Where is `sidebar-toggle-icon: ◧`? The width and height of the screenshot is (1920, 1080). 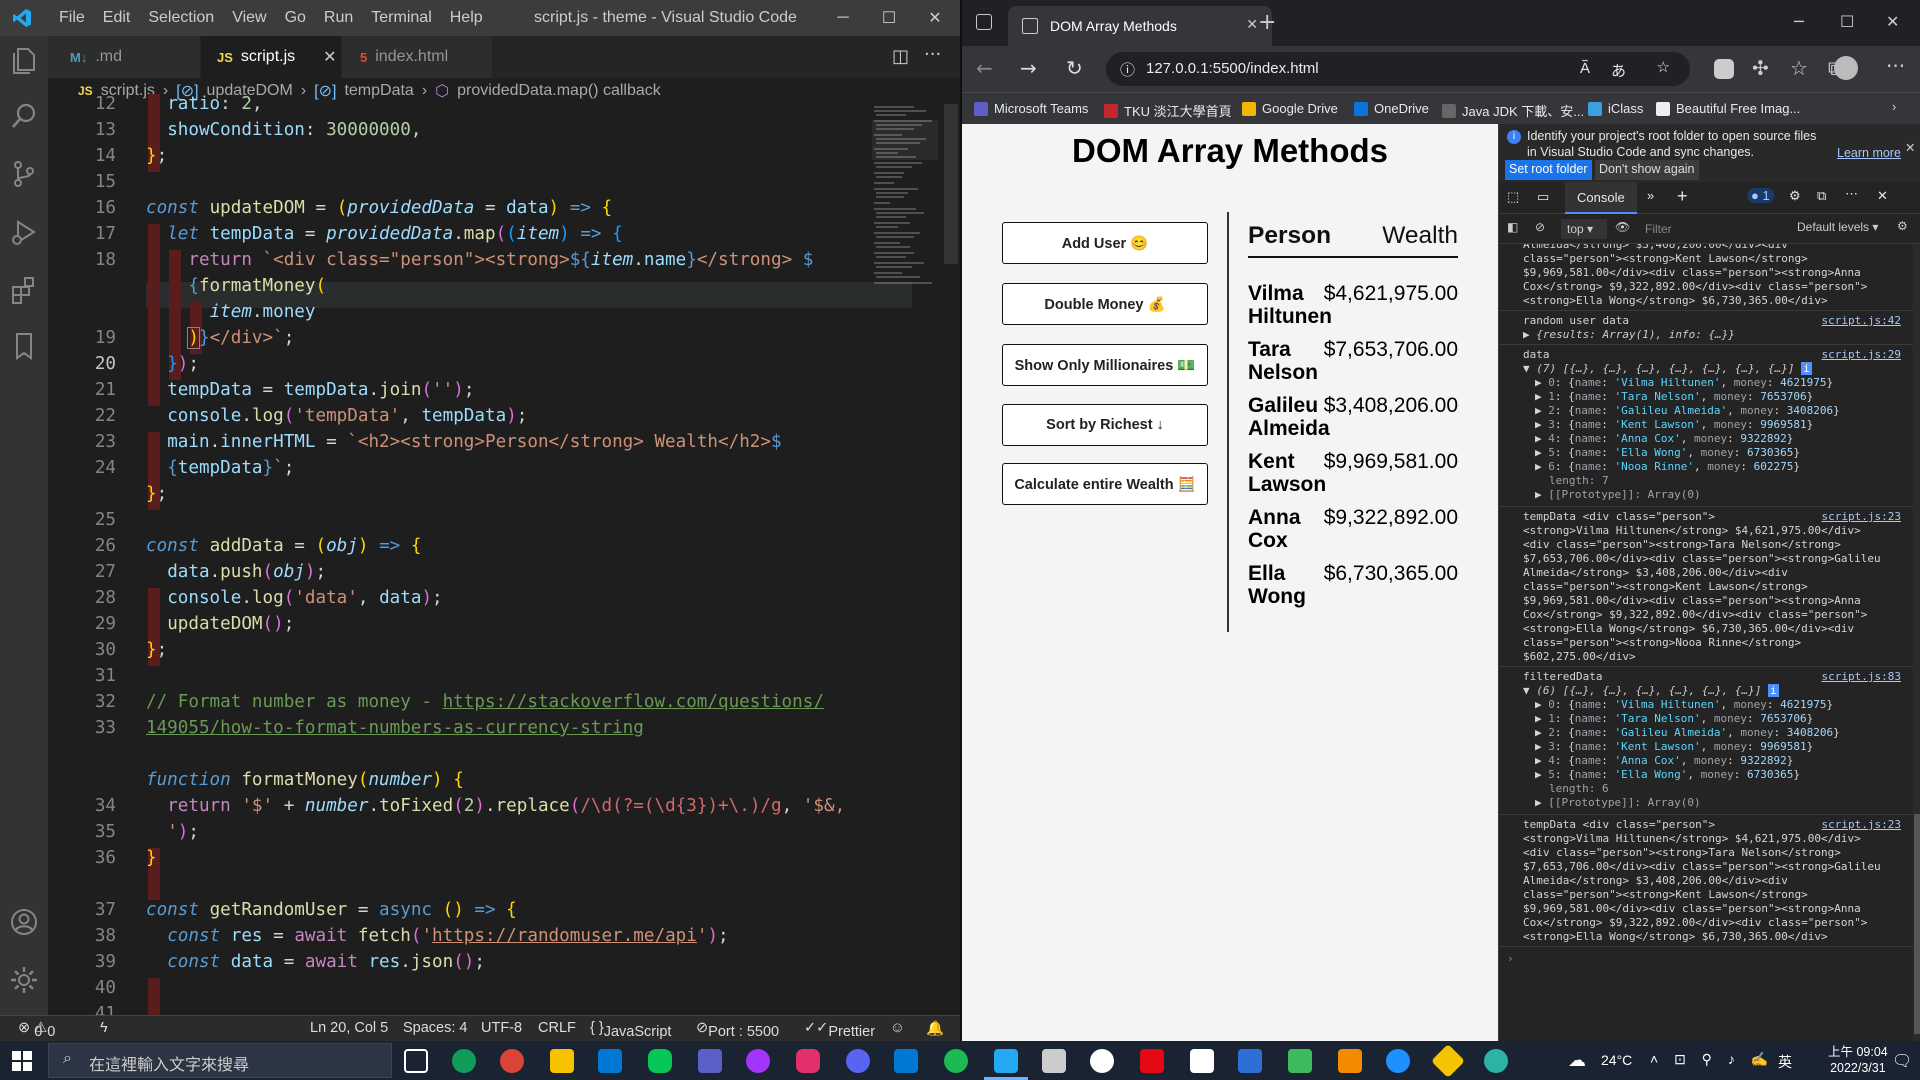 sidebar-toggle-icon: ◧ is located at coordinates (1512, 227).